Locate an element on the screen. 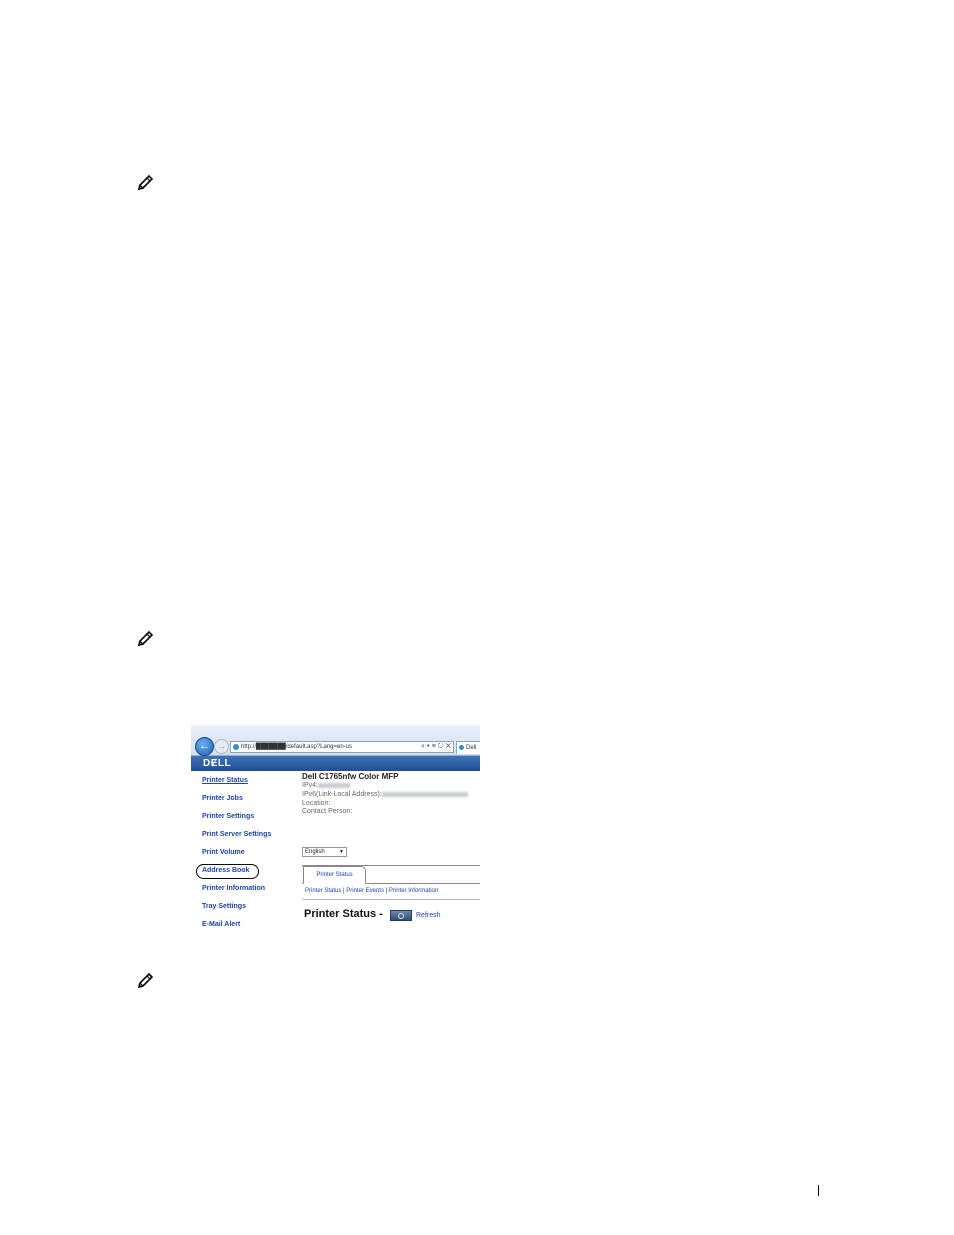 Image resolution: width=954 pixels, height=1235 pixels. sub-nav-printer-status: Printer Status is located at coordinates (323, 891).